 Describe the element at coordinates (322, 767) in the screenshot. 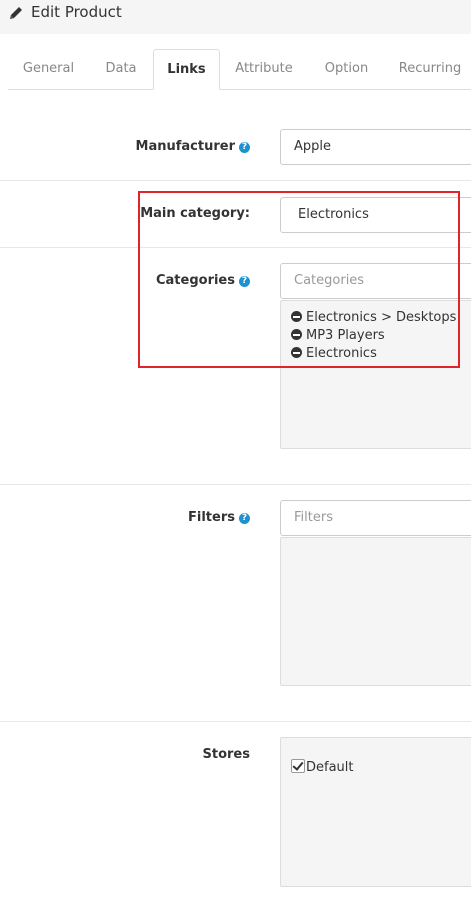

I see `store-option: Default` at that location.